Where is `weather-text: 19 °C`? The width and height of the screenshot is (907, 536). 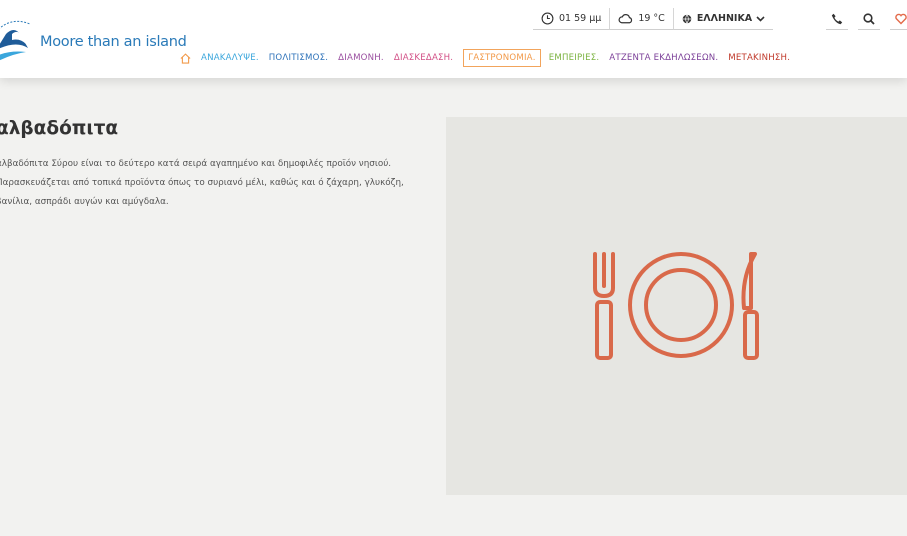
weather-text: 19 °C is located at coordinates (651, 18).